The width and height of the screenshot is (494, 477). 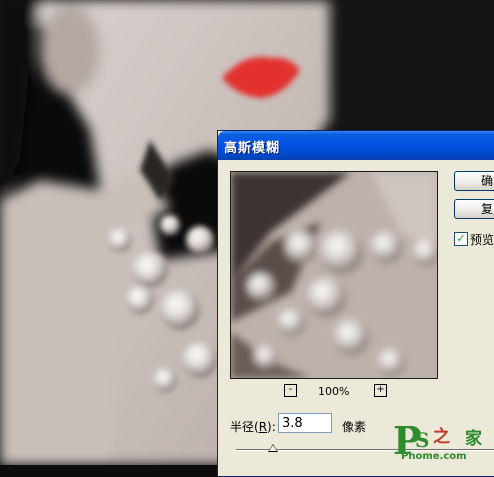 I want to click on radius-label-suffix: ):, so click(x=271, y=427).